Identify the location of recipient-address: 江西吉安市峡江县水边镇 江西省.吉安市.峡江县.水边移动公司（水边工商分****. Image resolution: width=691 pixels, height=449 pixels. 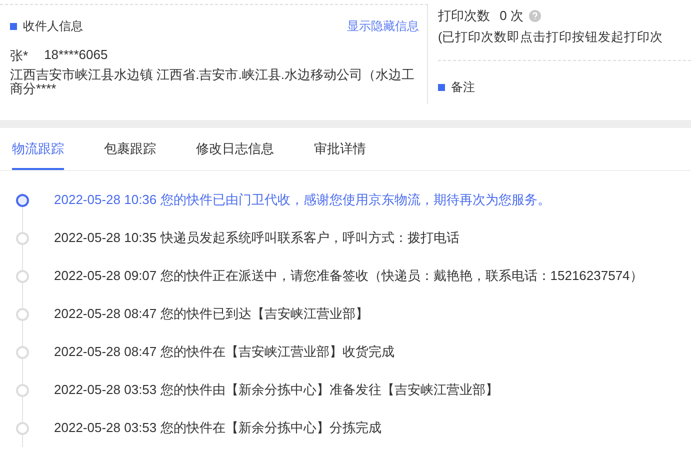
(213, 82).